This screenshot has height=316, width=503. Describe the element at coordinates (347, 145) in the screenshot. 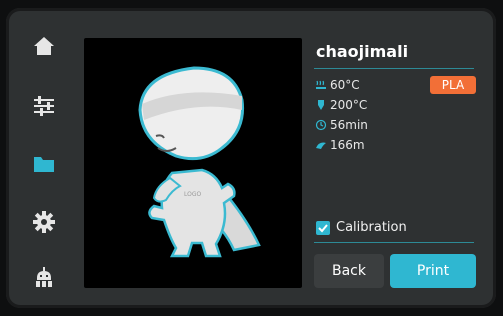

I see `filament-value: 166m` at that location.